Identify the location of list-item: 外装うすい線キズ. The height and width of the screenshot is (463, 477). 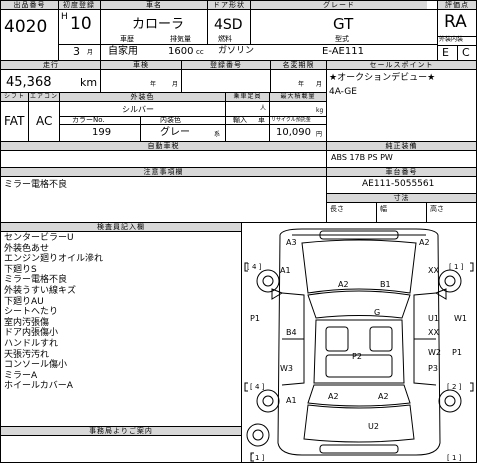
(40, 290).